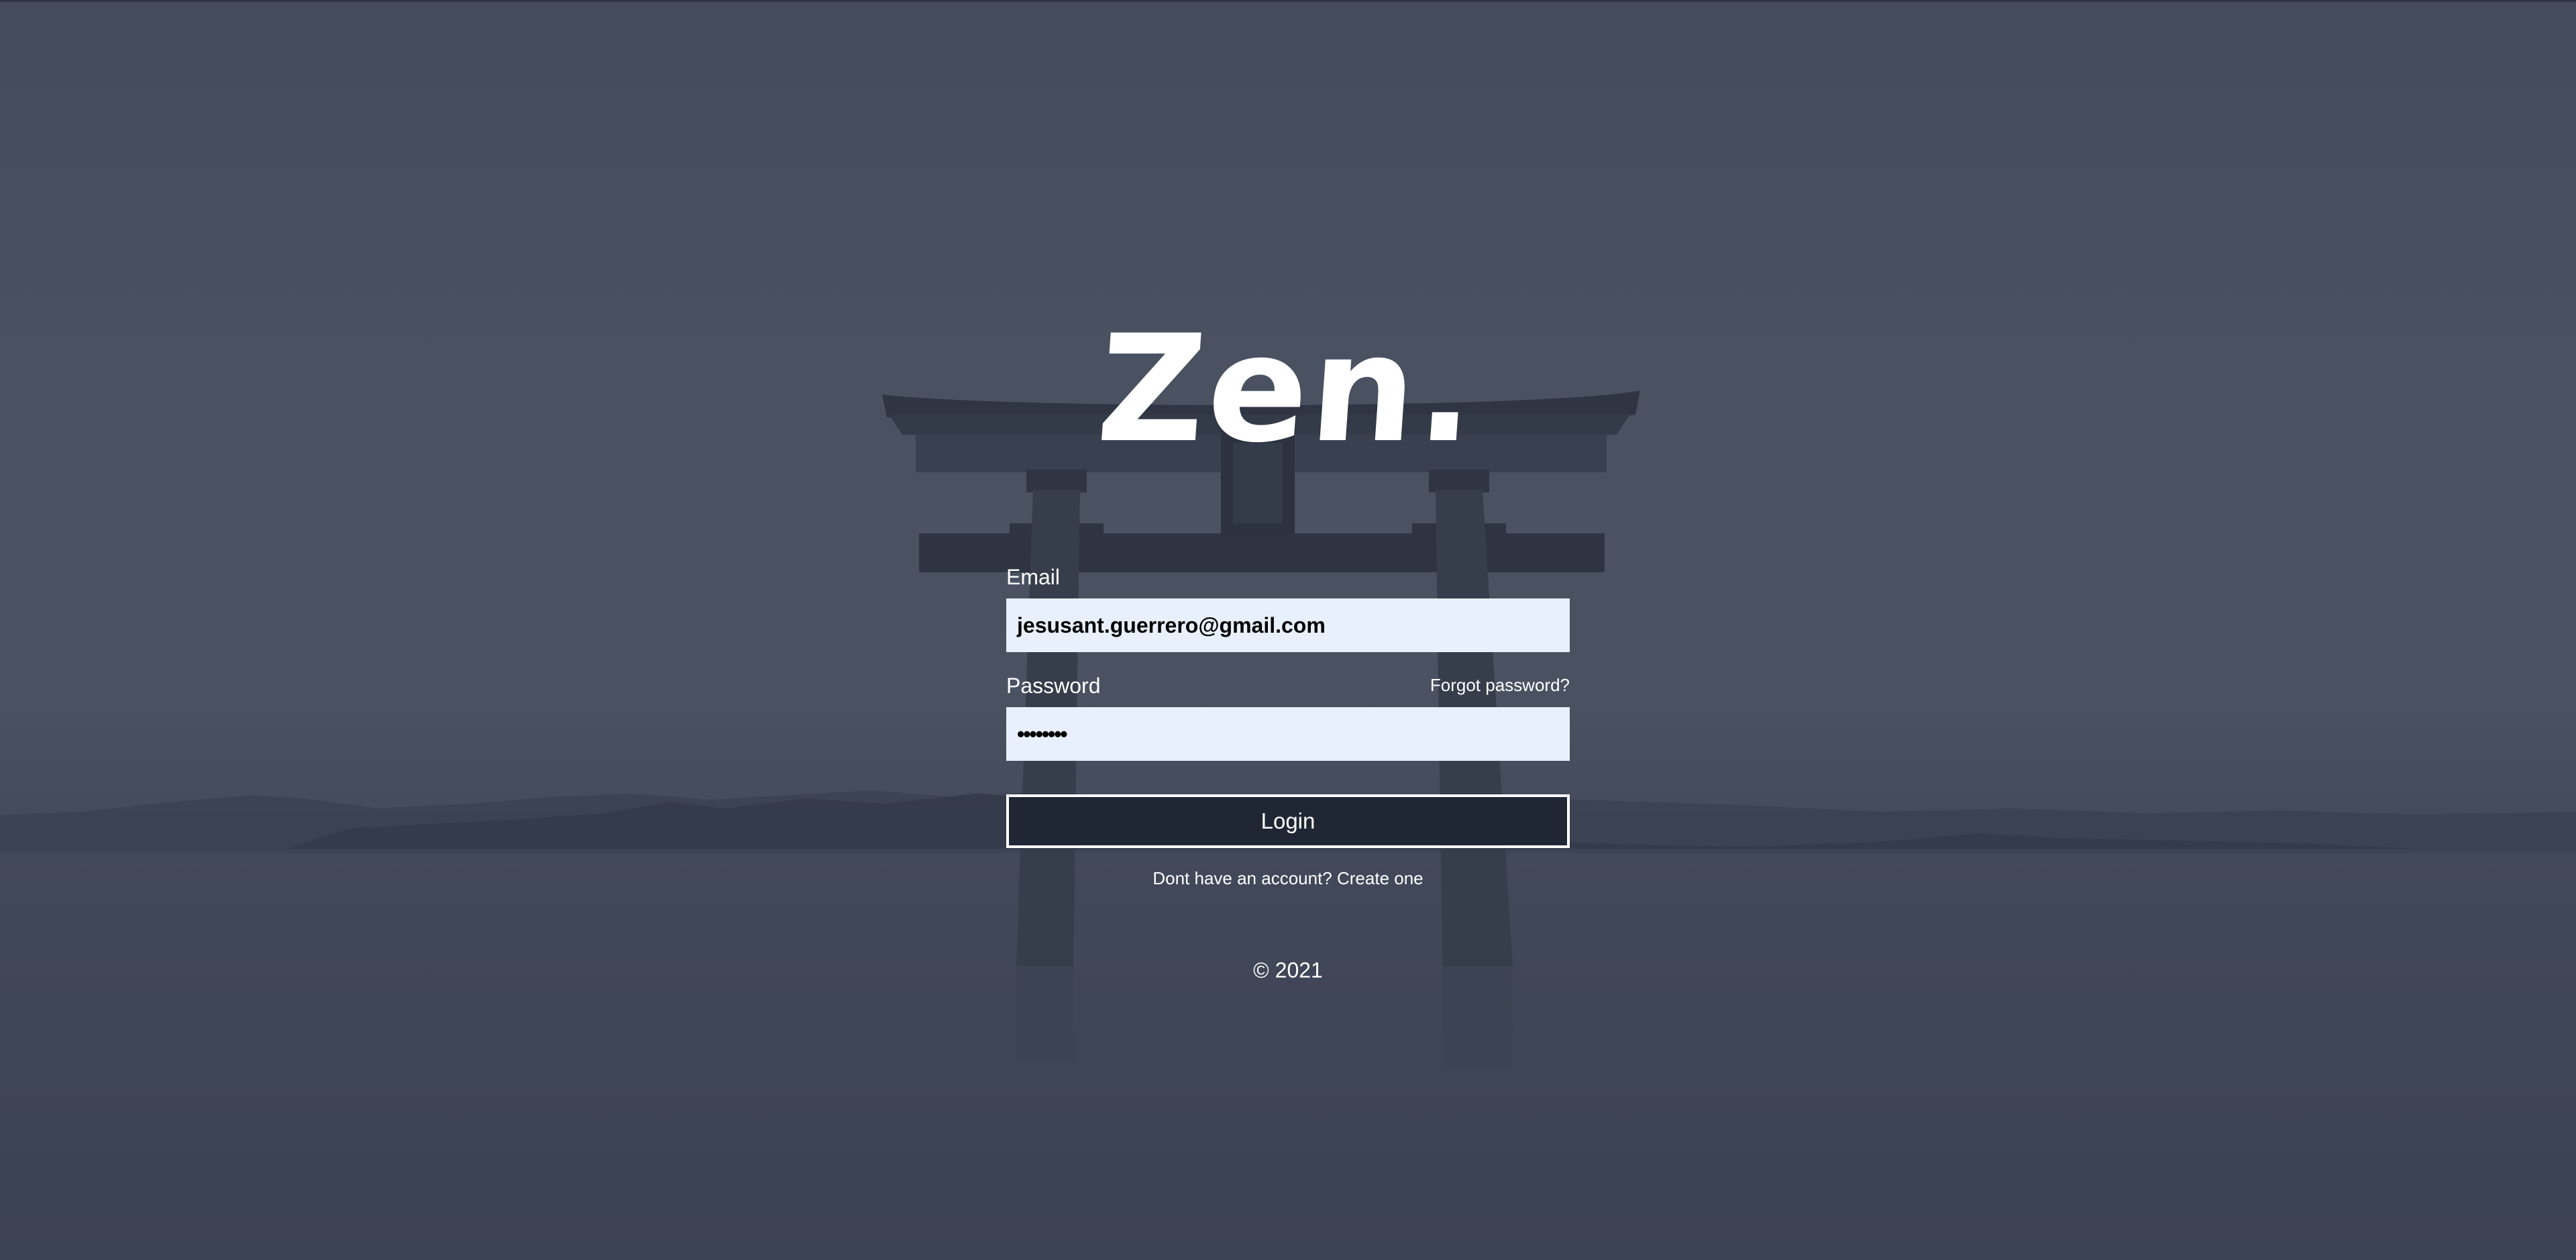 Image resolution: width=2576 pixels, height=1260 pixels. I want to click on email-label-row: Email, so click(1288, 577).